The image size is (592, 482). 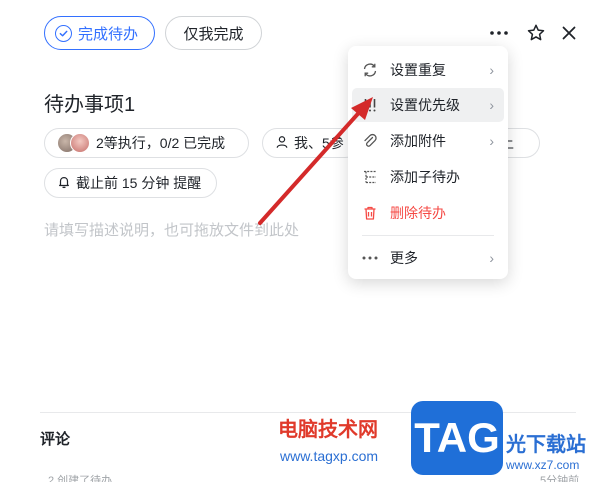 What do you see at coordinates (64, 183) in the screenshot?
I see `bell-icon` at bounding box center [64, 183].